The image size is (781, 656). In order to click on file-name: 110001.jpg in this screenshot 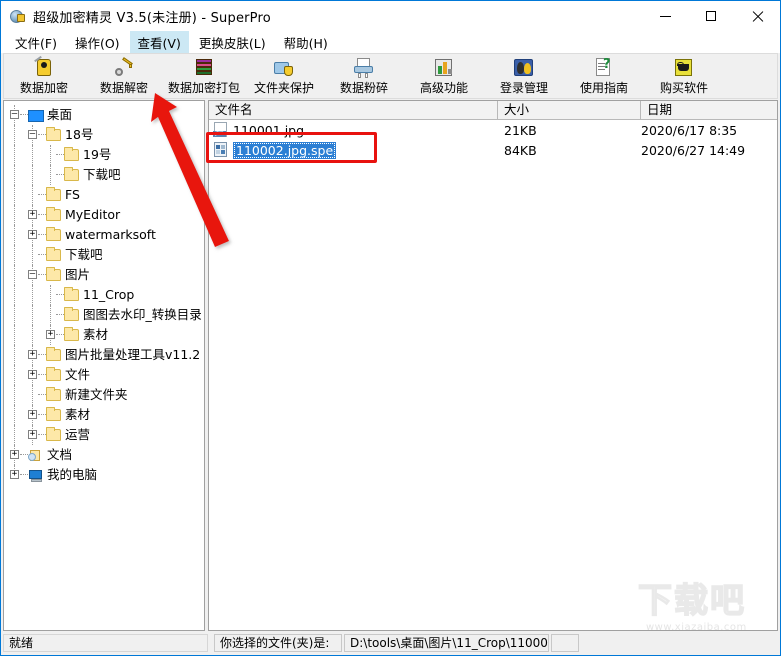, I will do `click(268, 130)`.